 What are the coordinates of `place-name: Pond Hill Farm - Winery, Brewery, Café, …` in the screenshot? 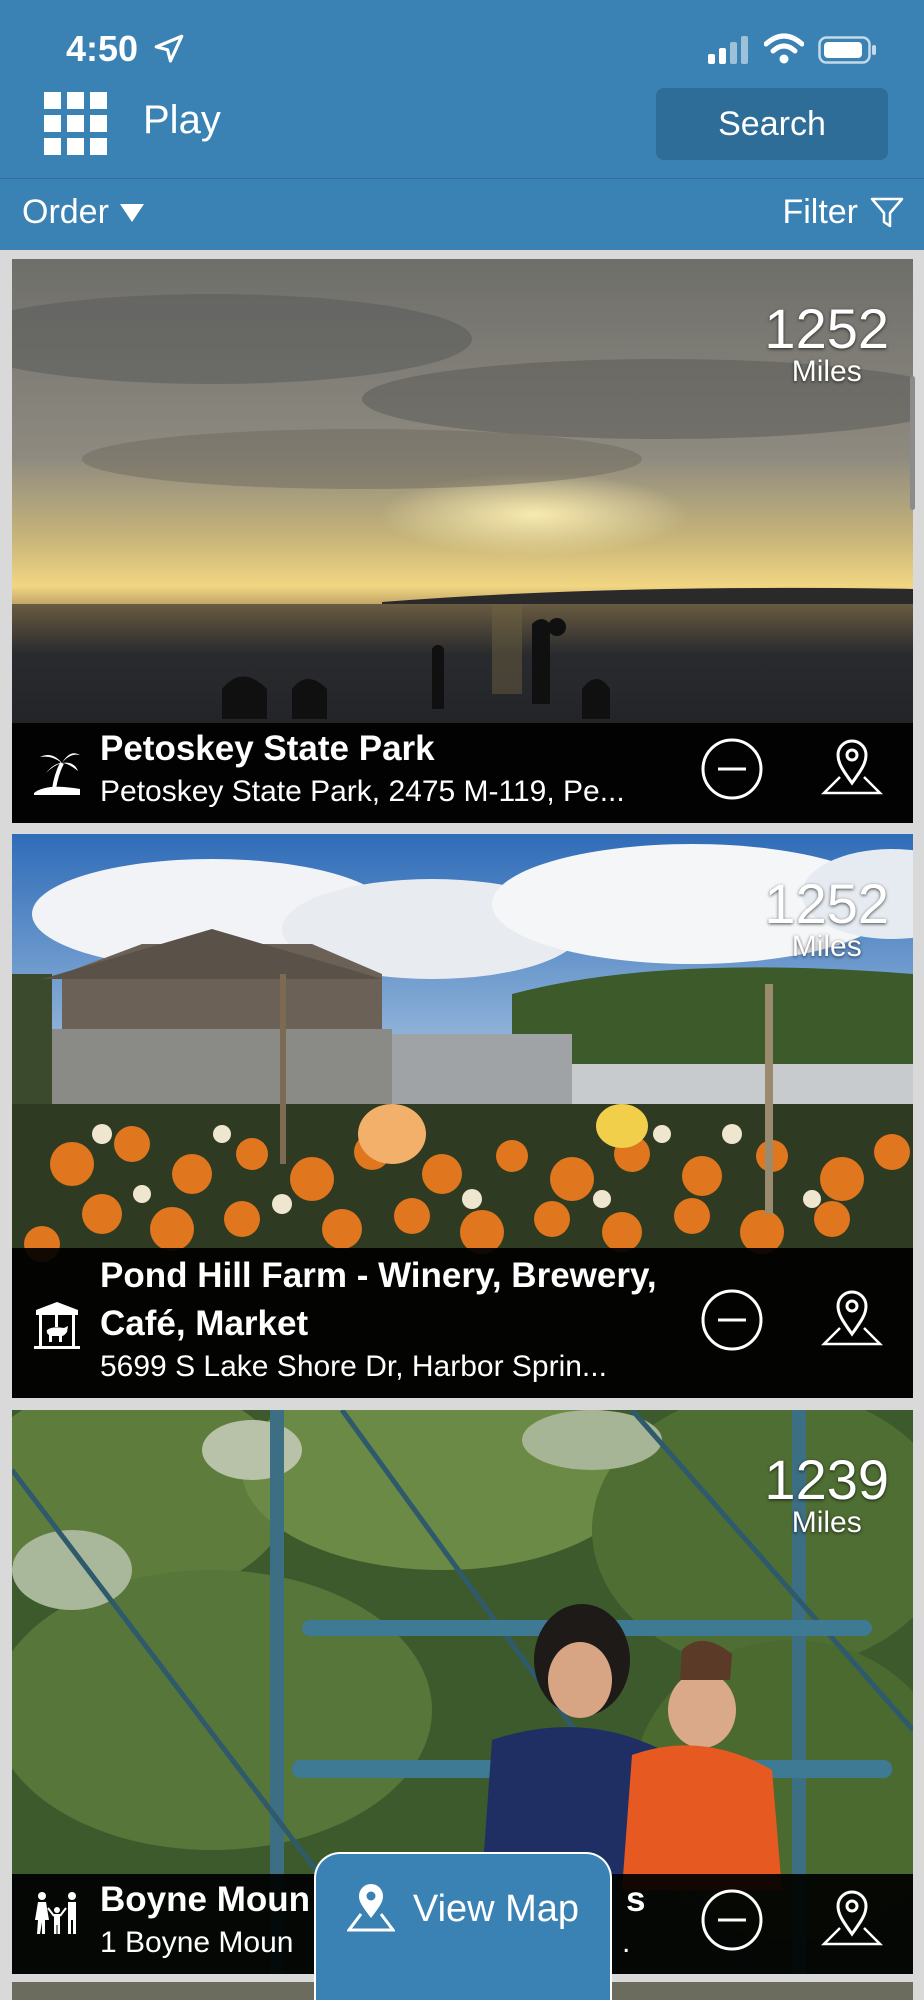 It's located at (378, 1299).